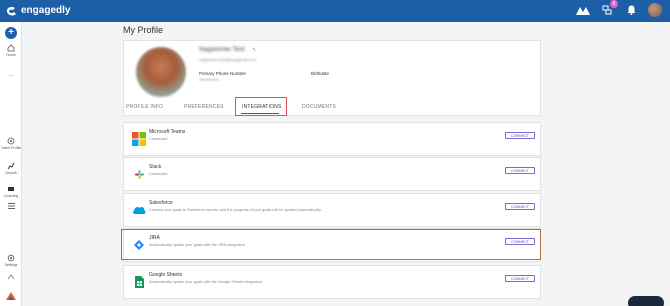 Image resolution: width=670 pixels, height=306 pixels. Describe the element at coordinates (11, 265) in the screenshot. I see `sidebar-item-label: Settings` at that location.